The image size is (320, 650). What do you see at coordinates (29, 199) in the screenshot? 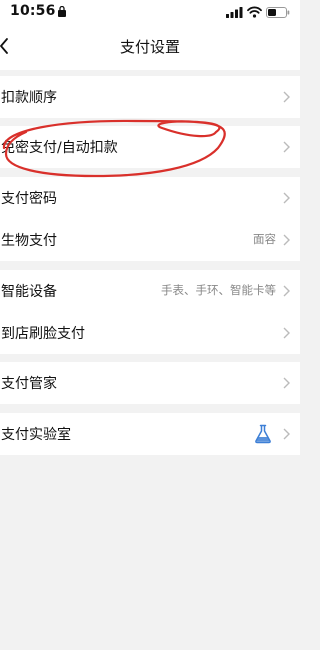
I see `row-label: 支付密码` at bounding box center [29, 199].